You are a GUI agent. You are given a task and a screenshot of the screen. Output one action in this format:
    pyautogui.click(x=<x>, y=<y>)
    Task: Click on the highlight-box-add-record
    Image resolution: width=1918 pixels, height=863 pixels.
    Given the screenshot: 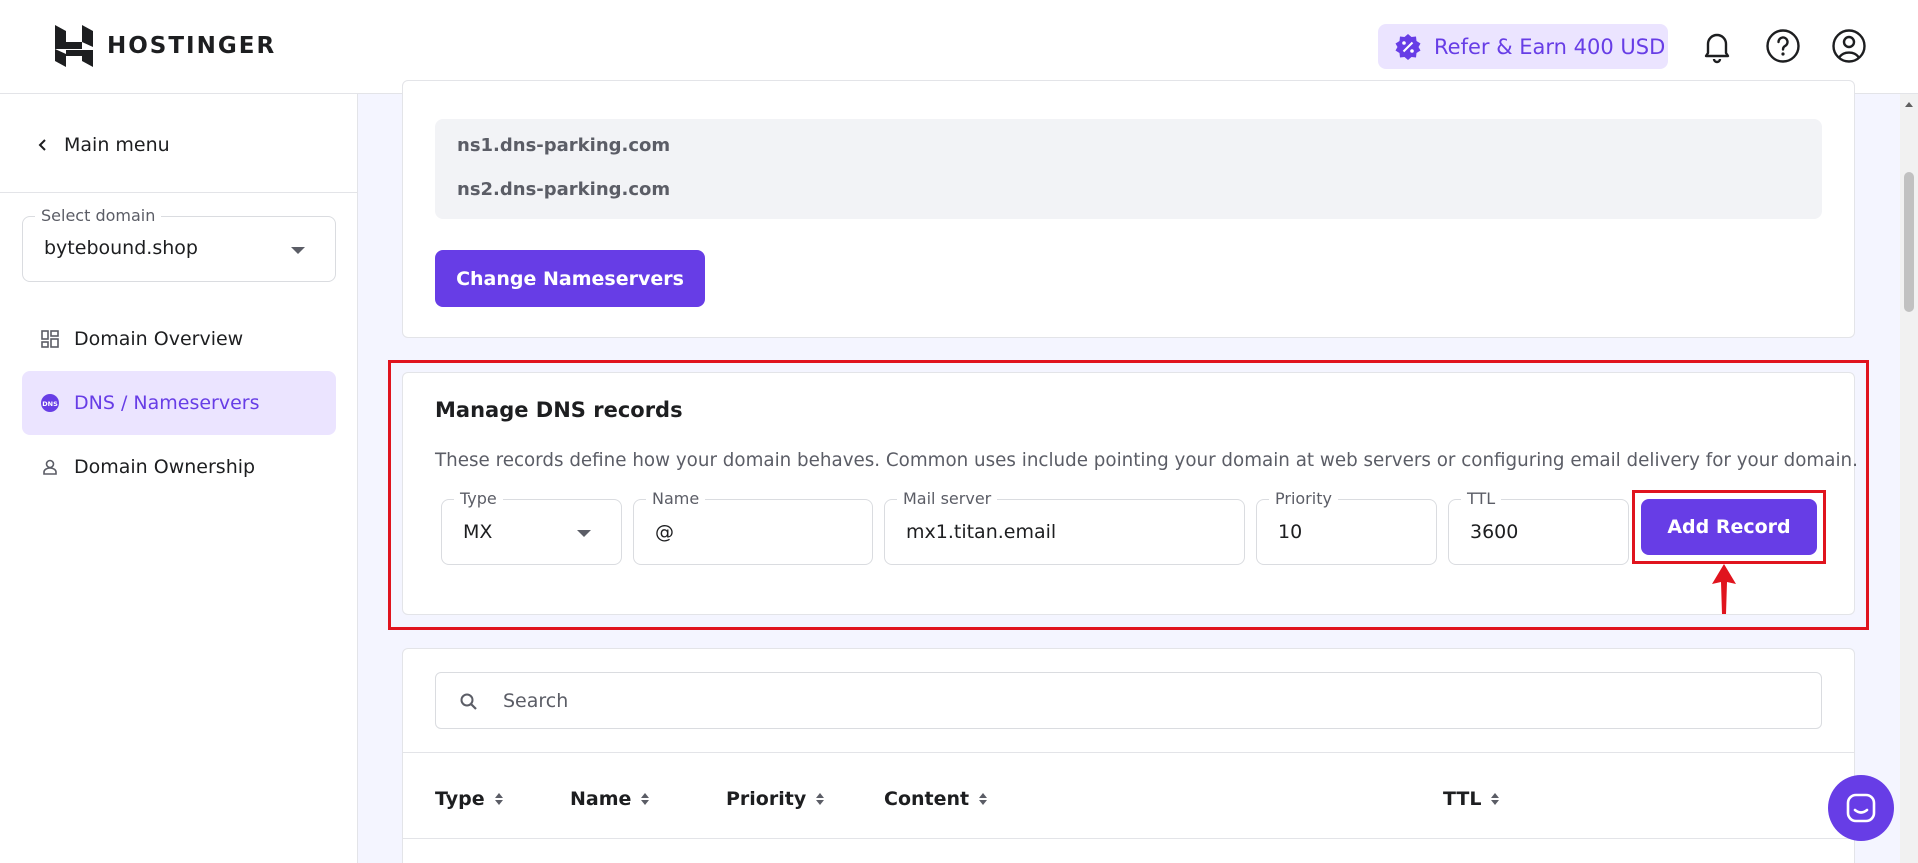 What is the action you would take?
    pyautogui.click(x=1729, y=527)
    